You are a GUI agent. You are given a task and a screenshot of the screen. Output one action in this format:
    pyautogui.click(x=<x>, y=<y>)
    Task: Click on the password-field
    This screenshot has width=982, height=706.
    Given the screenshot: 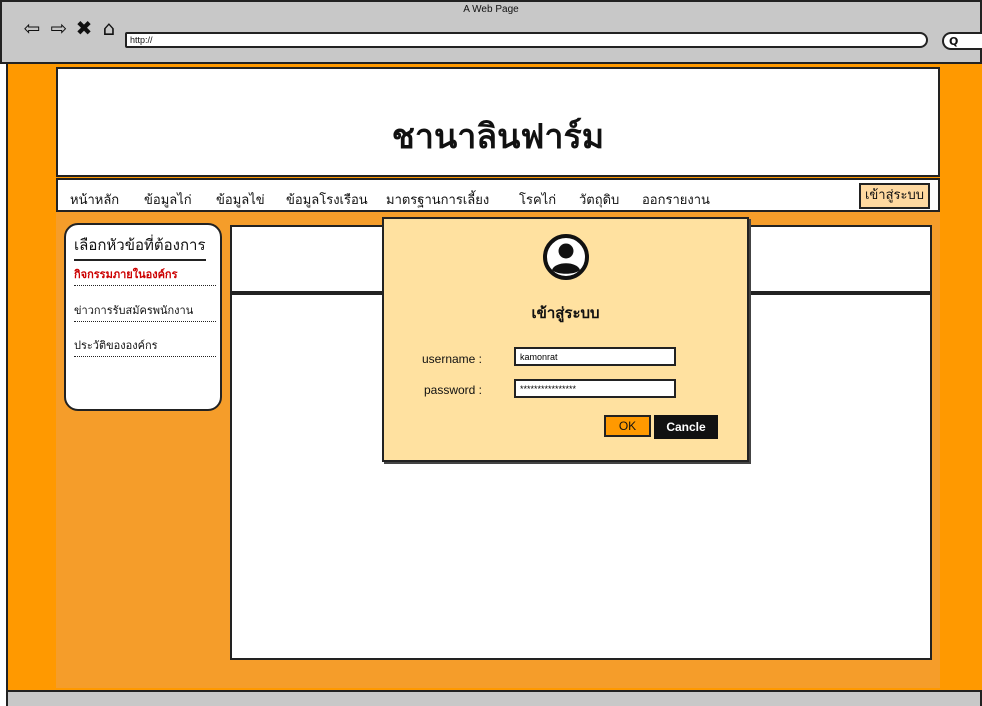 What is the action you would take?
    pyautogui.click(x=595, y=388)
    